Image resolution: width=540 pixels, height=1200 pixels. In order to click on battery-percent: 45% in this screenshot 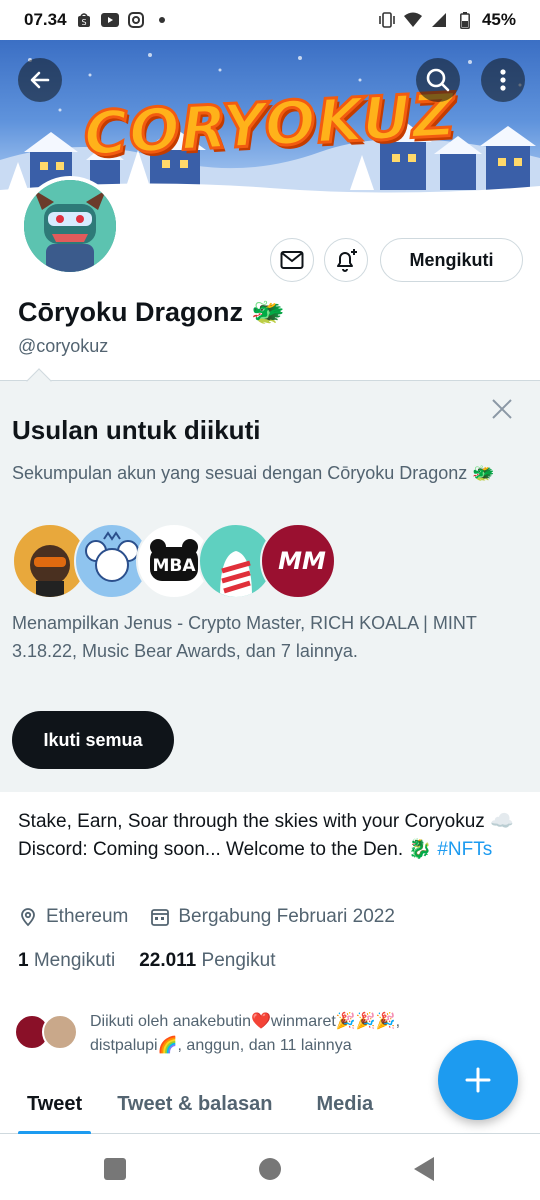, I will do `click(498, 19)`.